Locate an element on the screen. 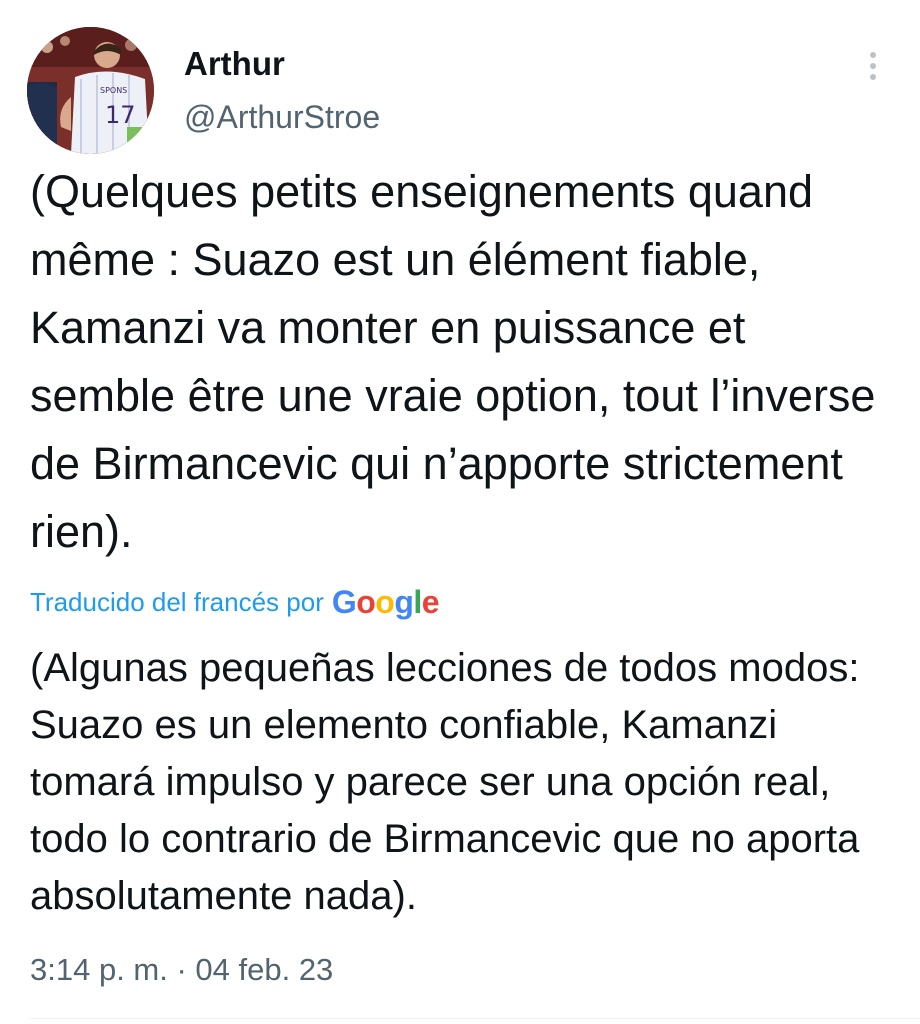 The width and height of the screenshot is (920, 1024). svg-text: 17 is located at coordinates (120, 115).